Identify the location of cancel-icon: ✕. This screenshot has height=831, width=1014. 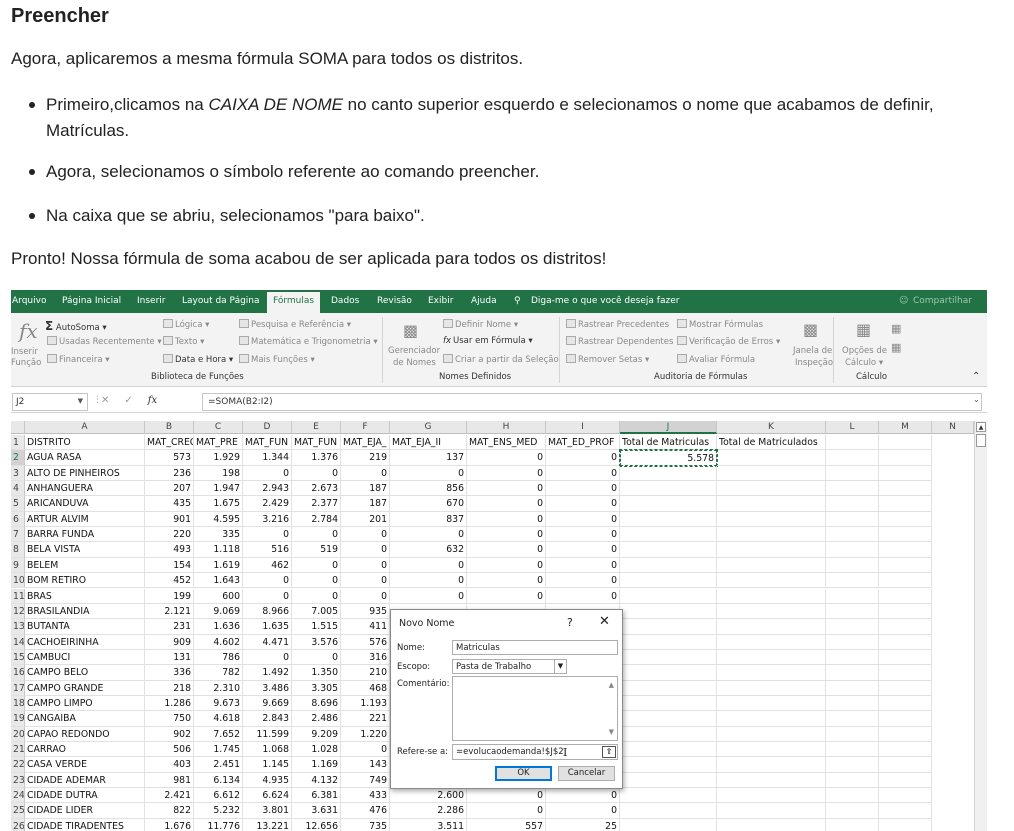
(105, 400).